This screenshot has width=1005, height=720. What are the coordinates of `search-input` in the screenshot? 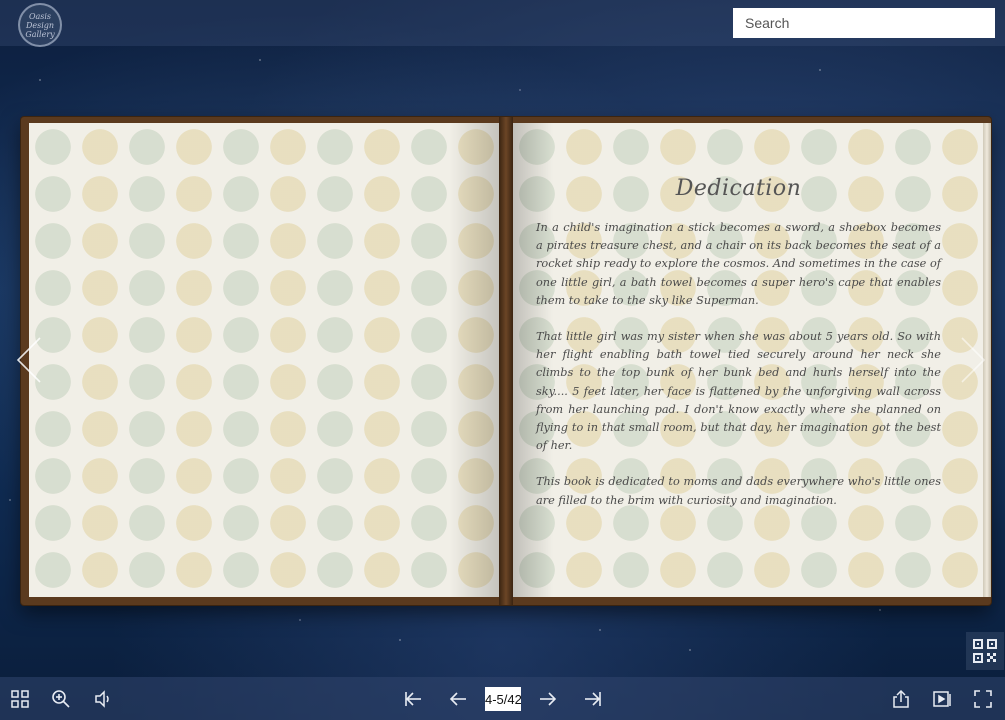 It's located at (864, 23).